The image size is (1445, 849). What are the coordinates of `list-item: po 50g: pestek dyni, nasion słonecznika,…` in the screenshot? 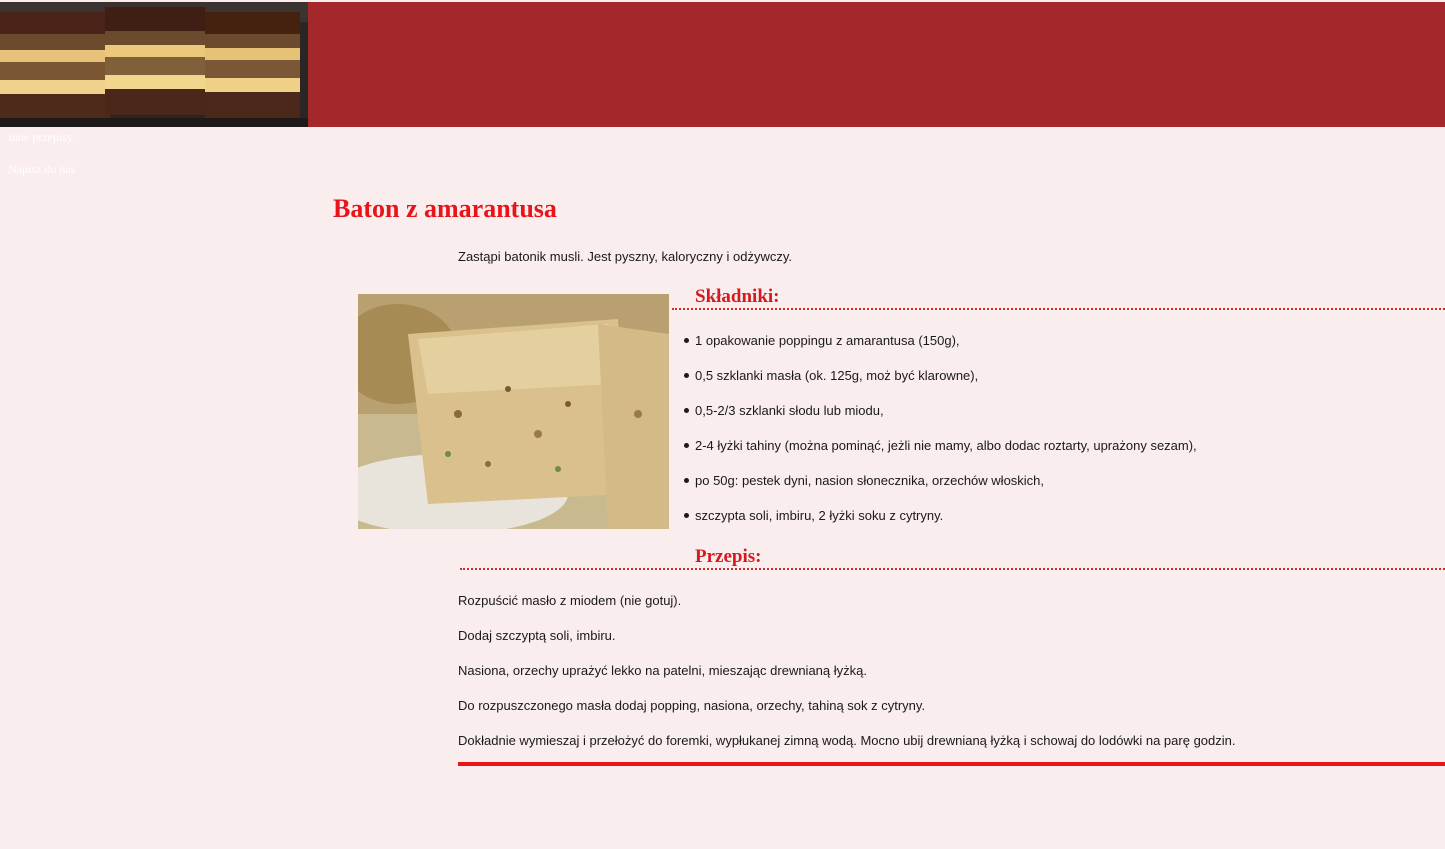 It's located at (939, 489).